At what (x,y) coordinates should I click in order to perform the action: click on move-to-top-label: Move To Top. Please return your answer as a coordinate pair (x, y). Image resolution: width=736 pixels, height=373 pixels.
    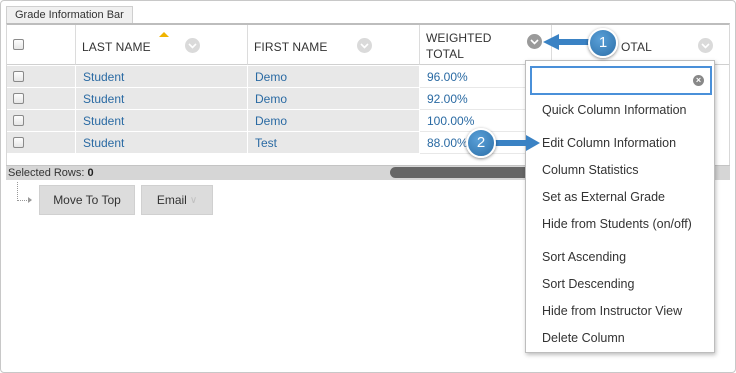
    Looking at the image, I should click on (87, 200).